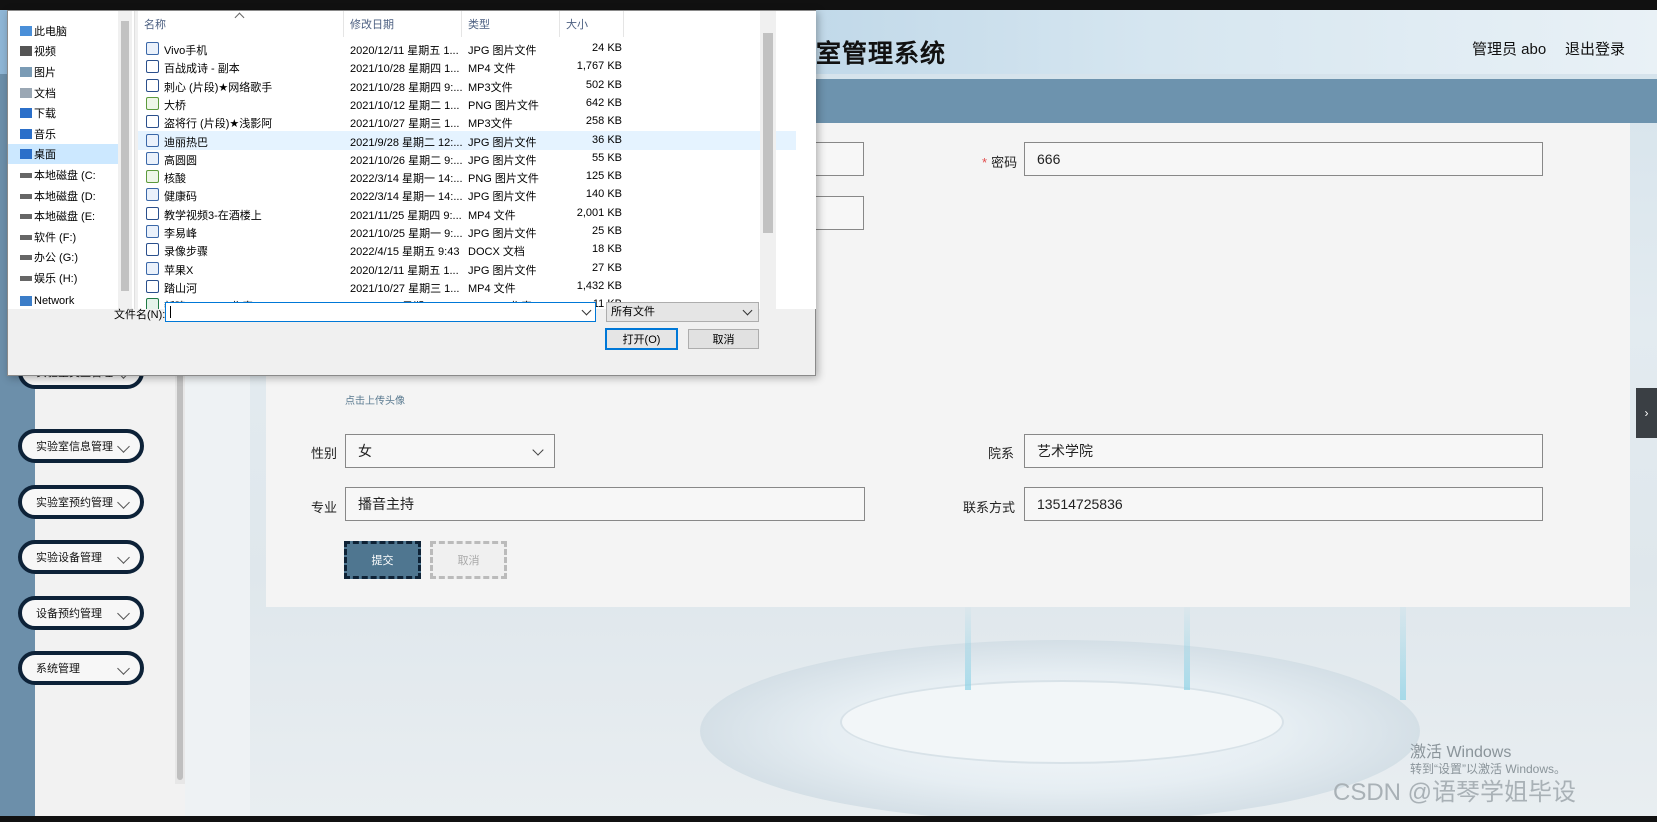 This screenshot has width=1657, height=822. I want to click on network-icon, so click(26, 301).